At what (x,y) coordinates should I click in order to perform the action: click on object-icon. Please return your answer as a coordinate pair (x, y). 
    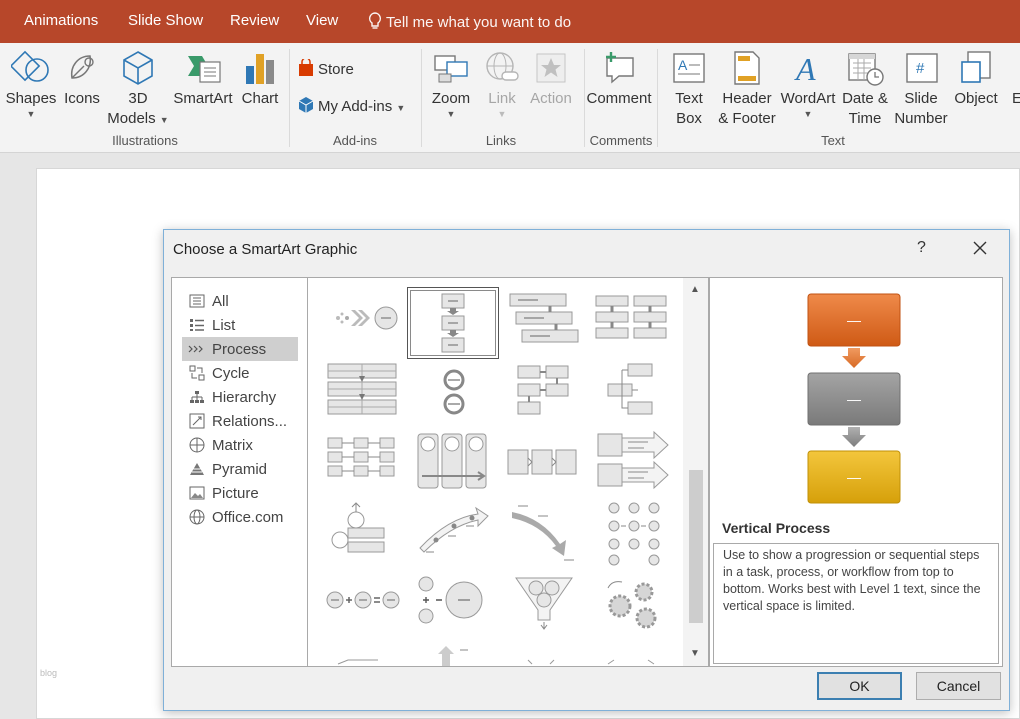
    Looking at the image, I should click on (976, 67).